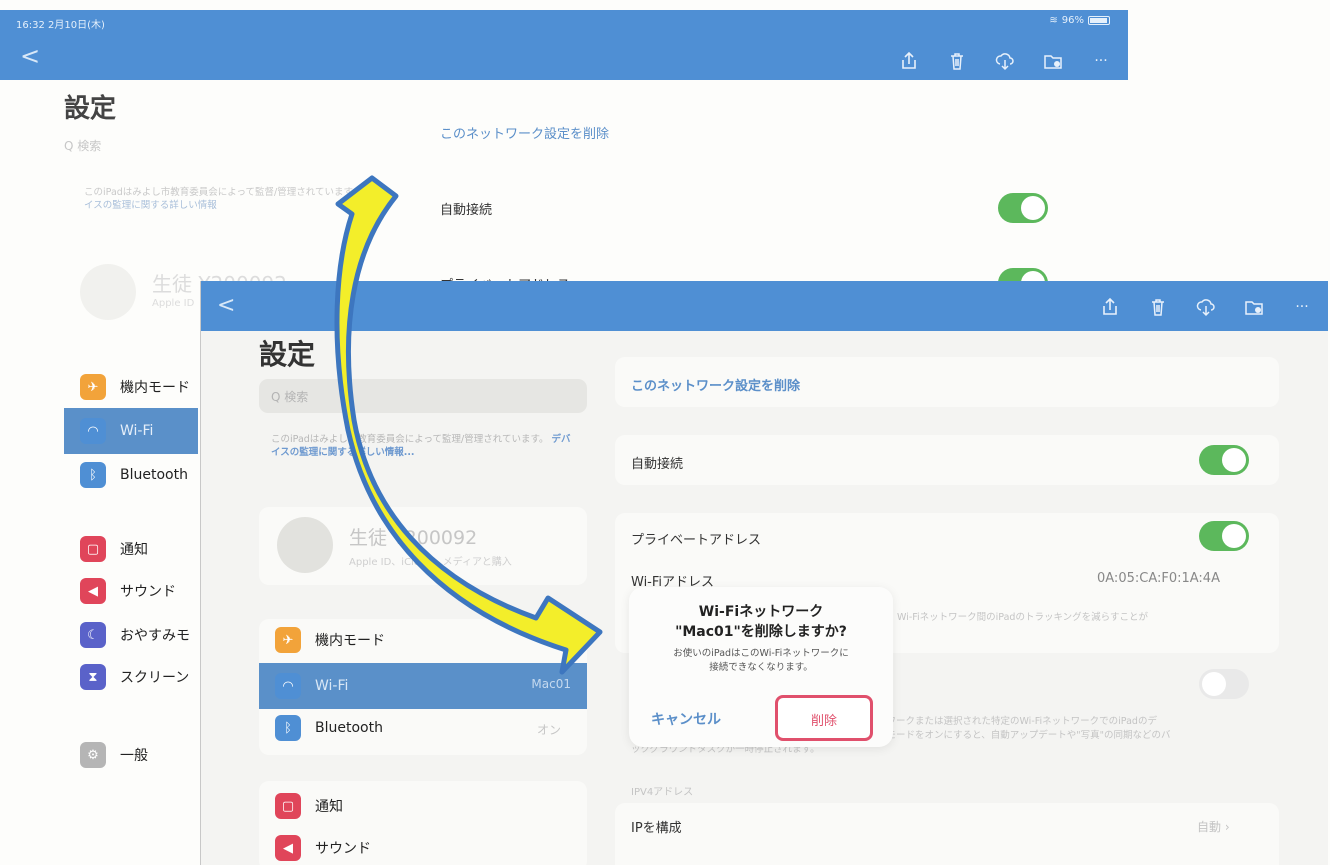 The image size is (1330, 865). What do you see at coordinates (93, 755) in the screenshot?
I see `gear-icon: ⚙` at bounding box center [93, 755].